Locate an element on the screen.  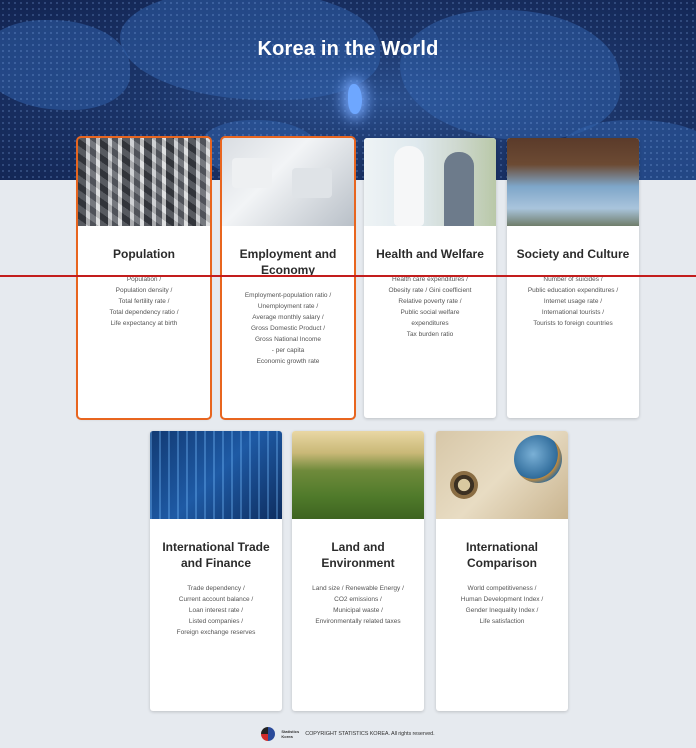
list-item: Public social welfare is located at coordinates (430, 312).